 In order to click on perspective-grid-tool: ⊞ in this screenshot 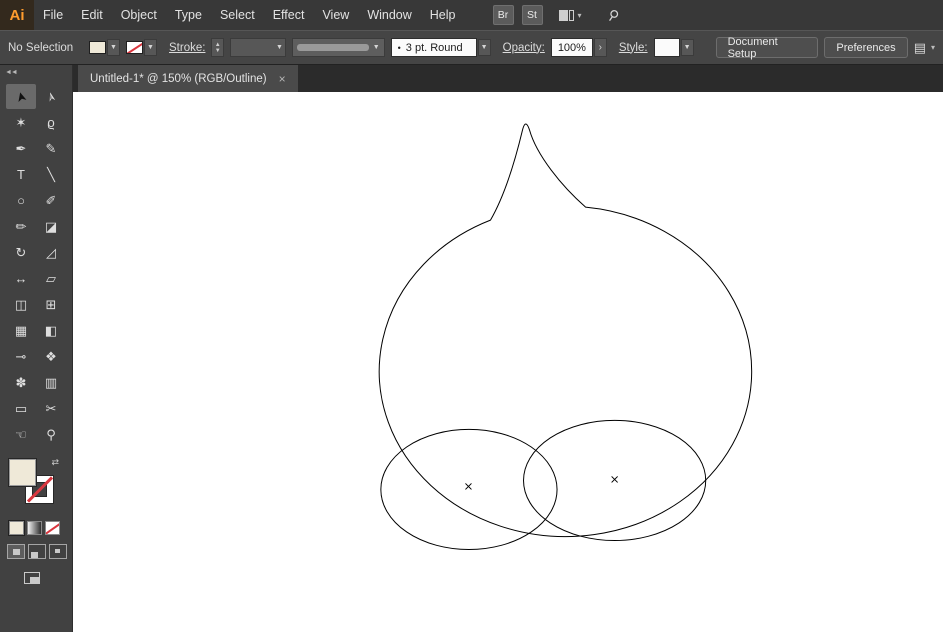, I will do `click(51, 304)`.